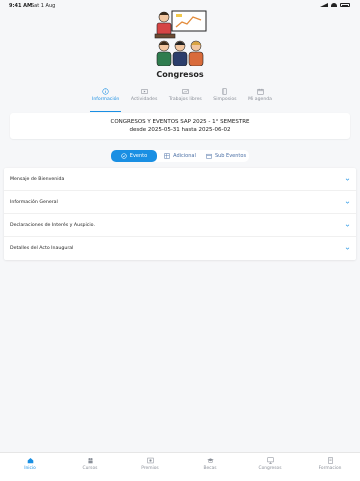 Image resolution: width=360 pixels, height=481 pixels. Describe the element at coordinates (180, 179) in the screenshot. I see `accordion-item-bienvenida: Mensaje de Bienvenida` at that location.